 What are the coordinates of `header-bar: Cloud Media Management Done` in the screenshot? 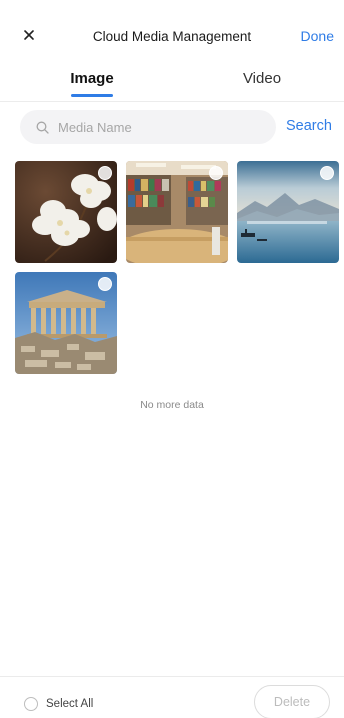 It's located at (172, 31).